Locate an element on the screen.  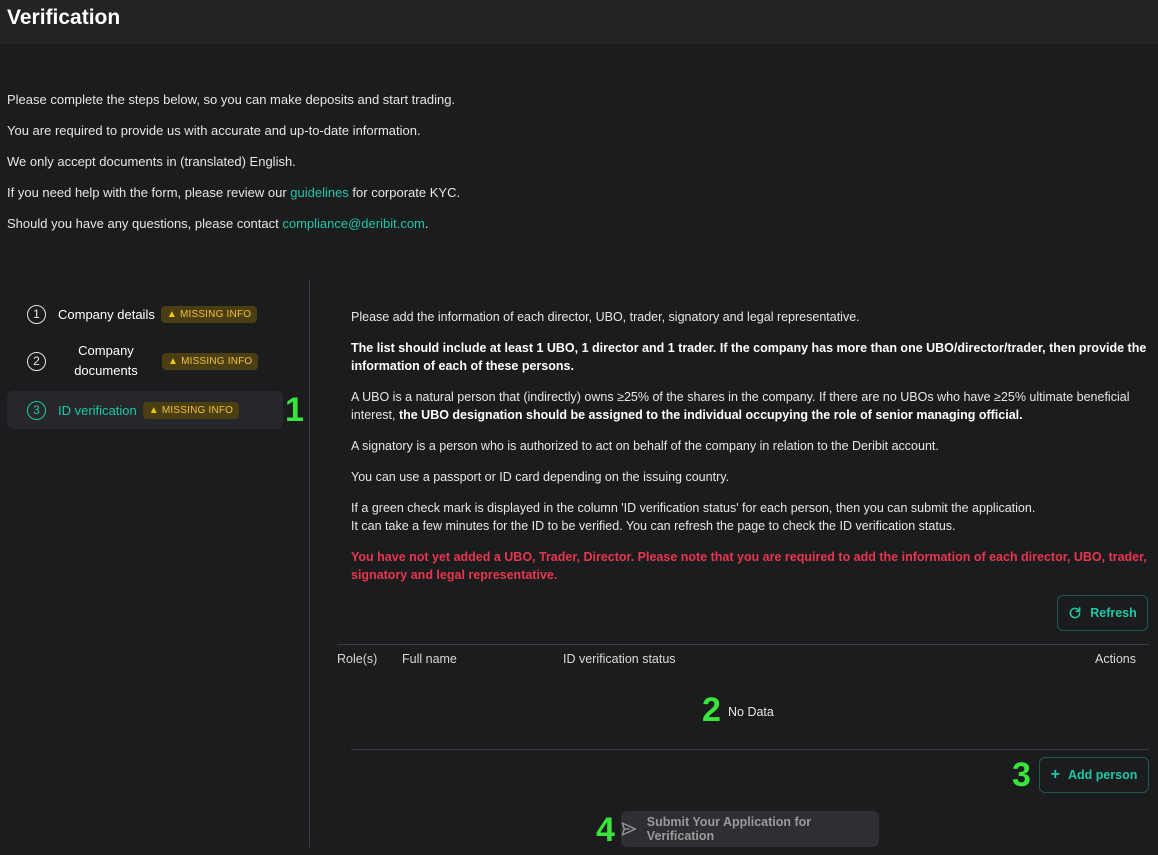
plus-icon: + is located at coordinates (1055, 774).